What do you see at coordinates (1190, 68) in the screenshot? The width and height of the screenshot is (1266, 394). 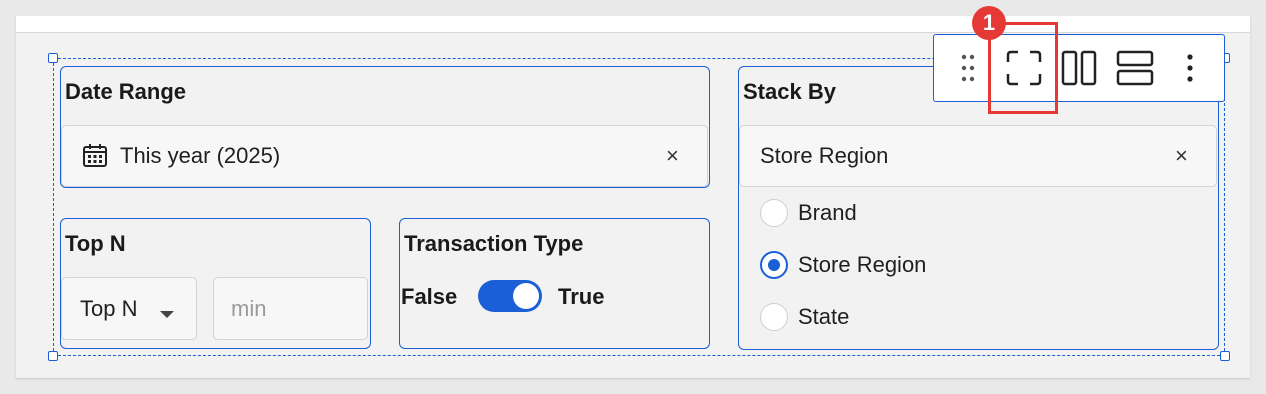 I see `more-vertical-icon` at bounding box center [1190, 68].